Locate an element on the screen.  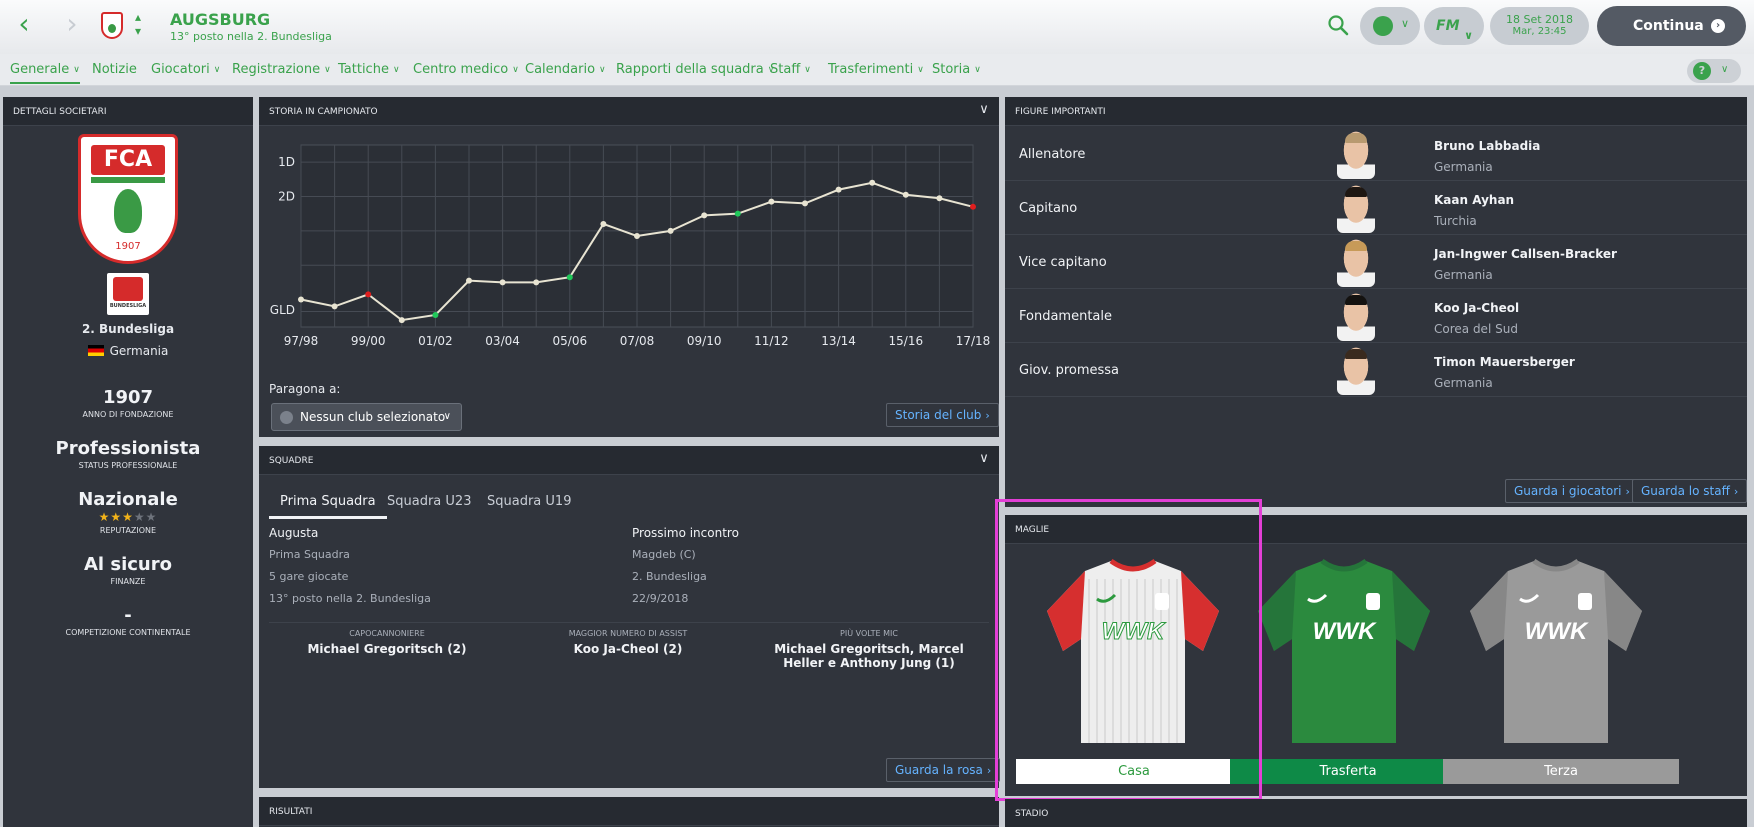
star-filled-icon: ★ is located at coordinates (128, 517).